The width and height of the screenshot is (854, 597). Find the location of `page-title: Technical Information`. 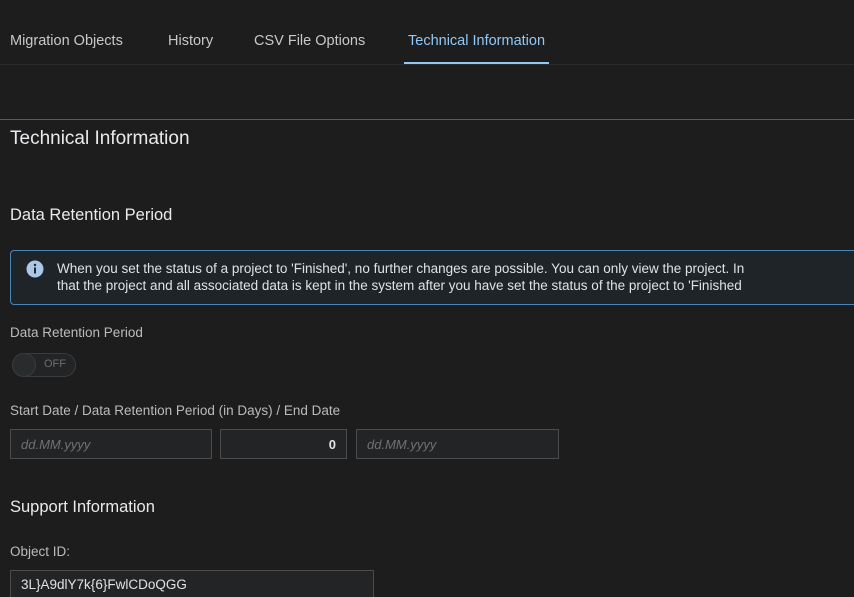

page-title: Technical Information is located at coordinates (100, 138).